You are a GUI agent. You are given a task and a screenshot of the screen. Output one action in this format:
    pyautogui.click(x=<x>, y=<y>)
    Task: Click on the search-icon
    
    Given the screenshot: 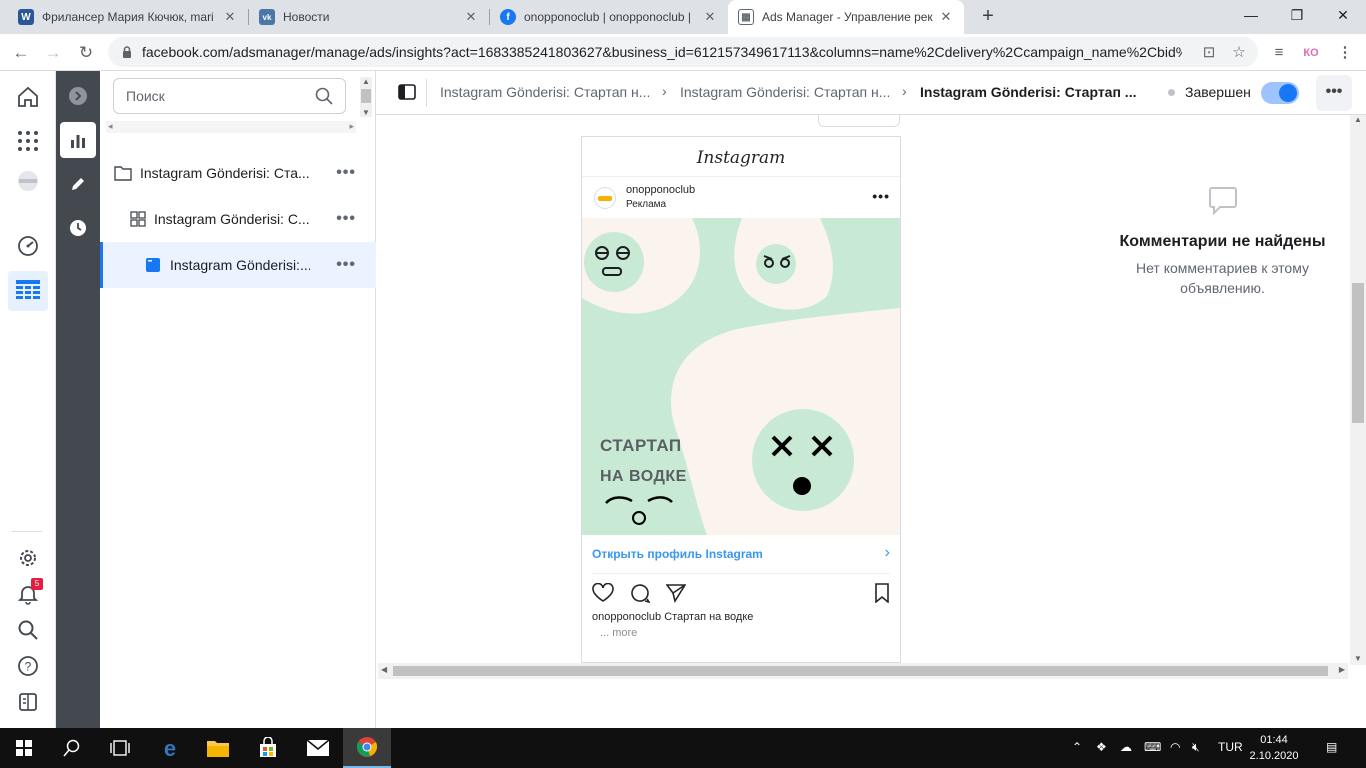 What is the action you would take?
    pyautogui.click(x=28, y=630)
    